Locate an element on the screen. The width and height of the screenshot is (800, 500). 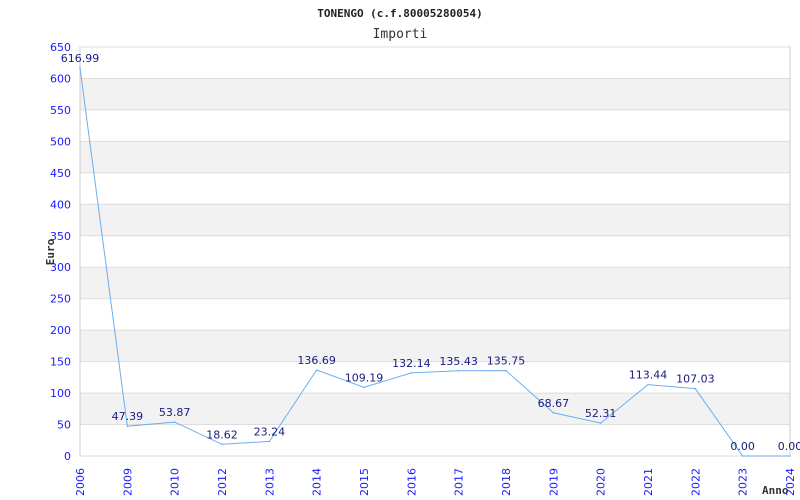
chart-subtitle: Importi is located at coordinates (400, 34).